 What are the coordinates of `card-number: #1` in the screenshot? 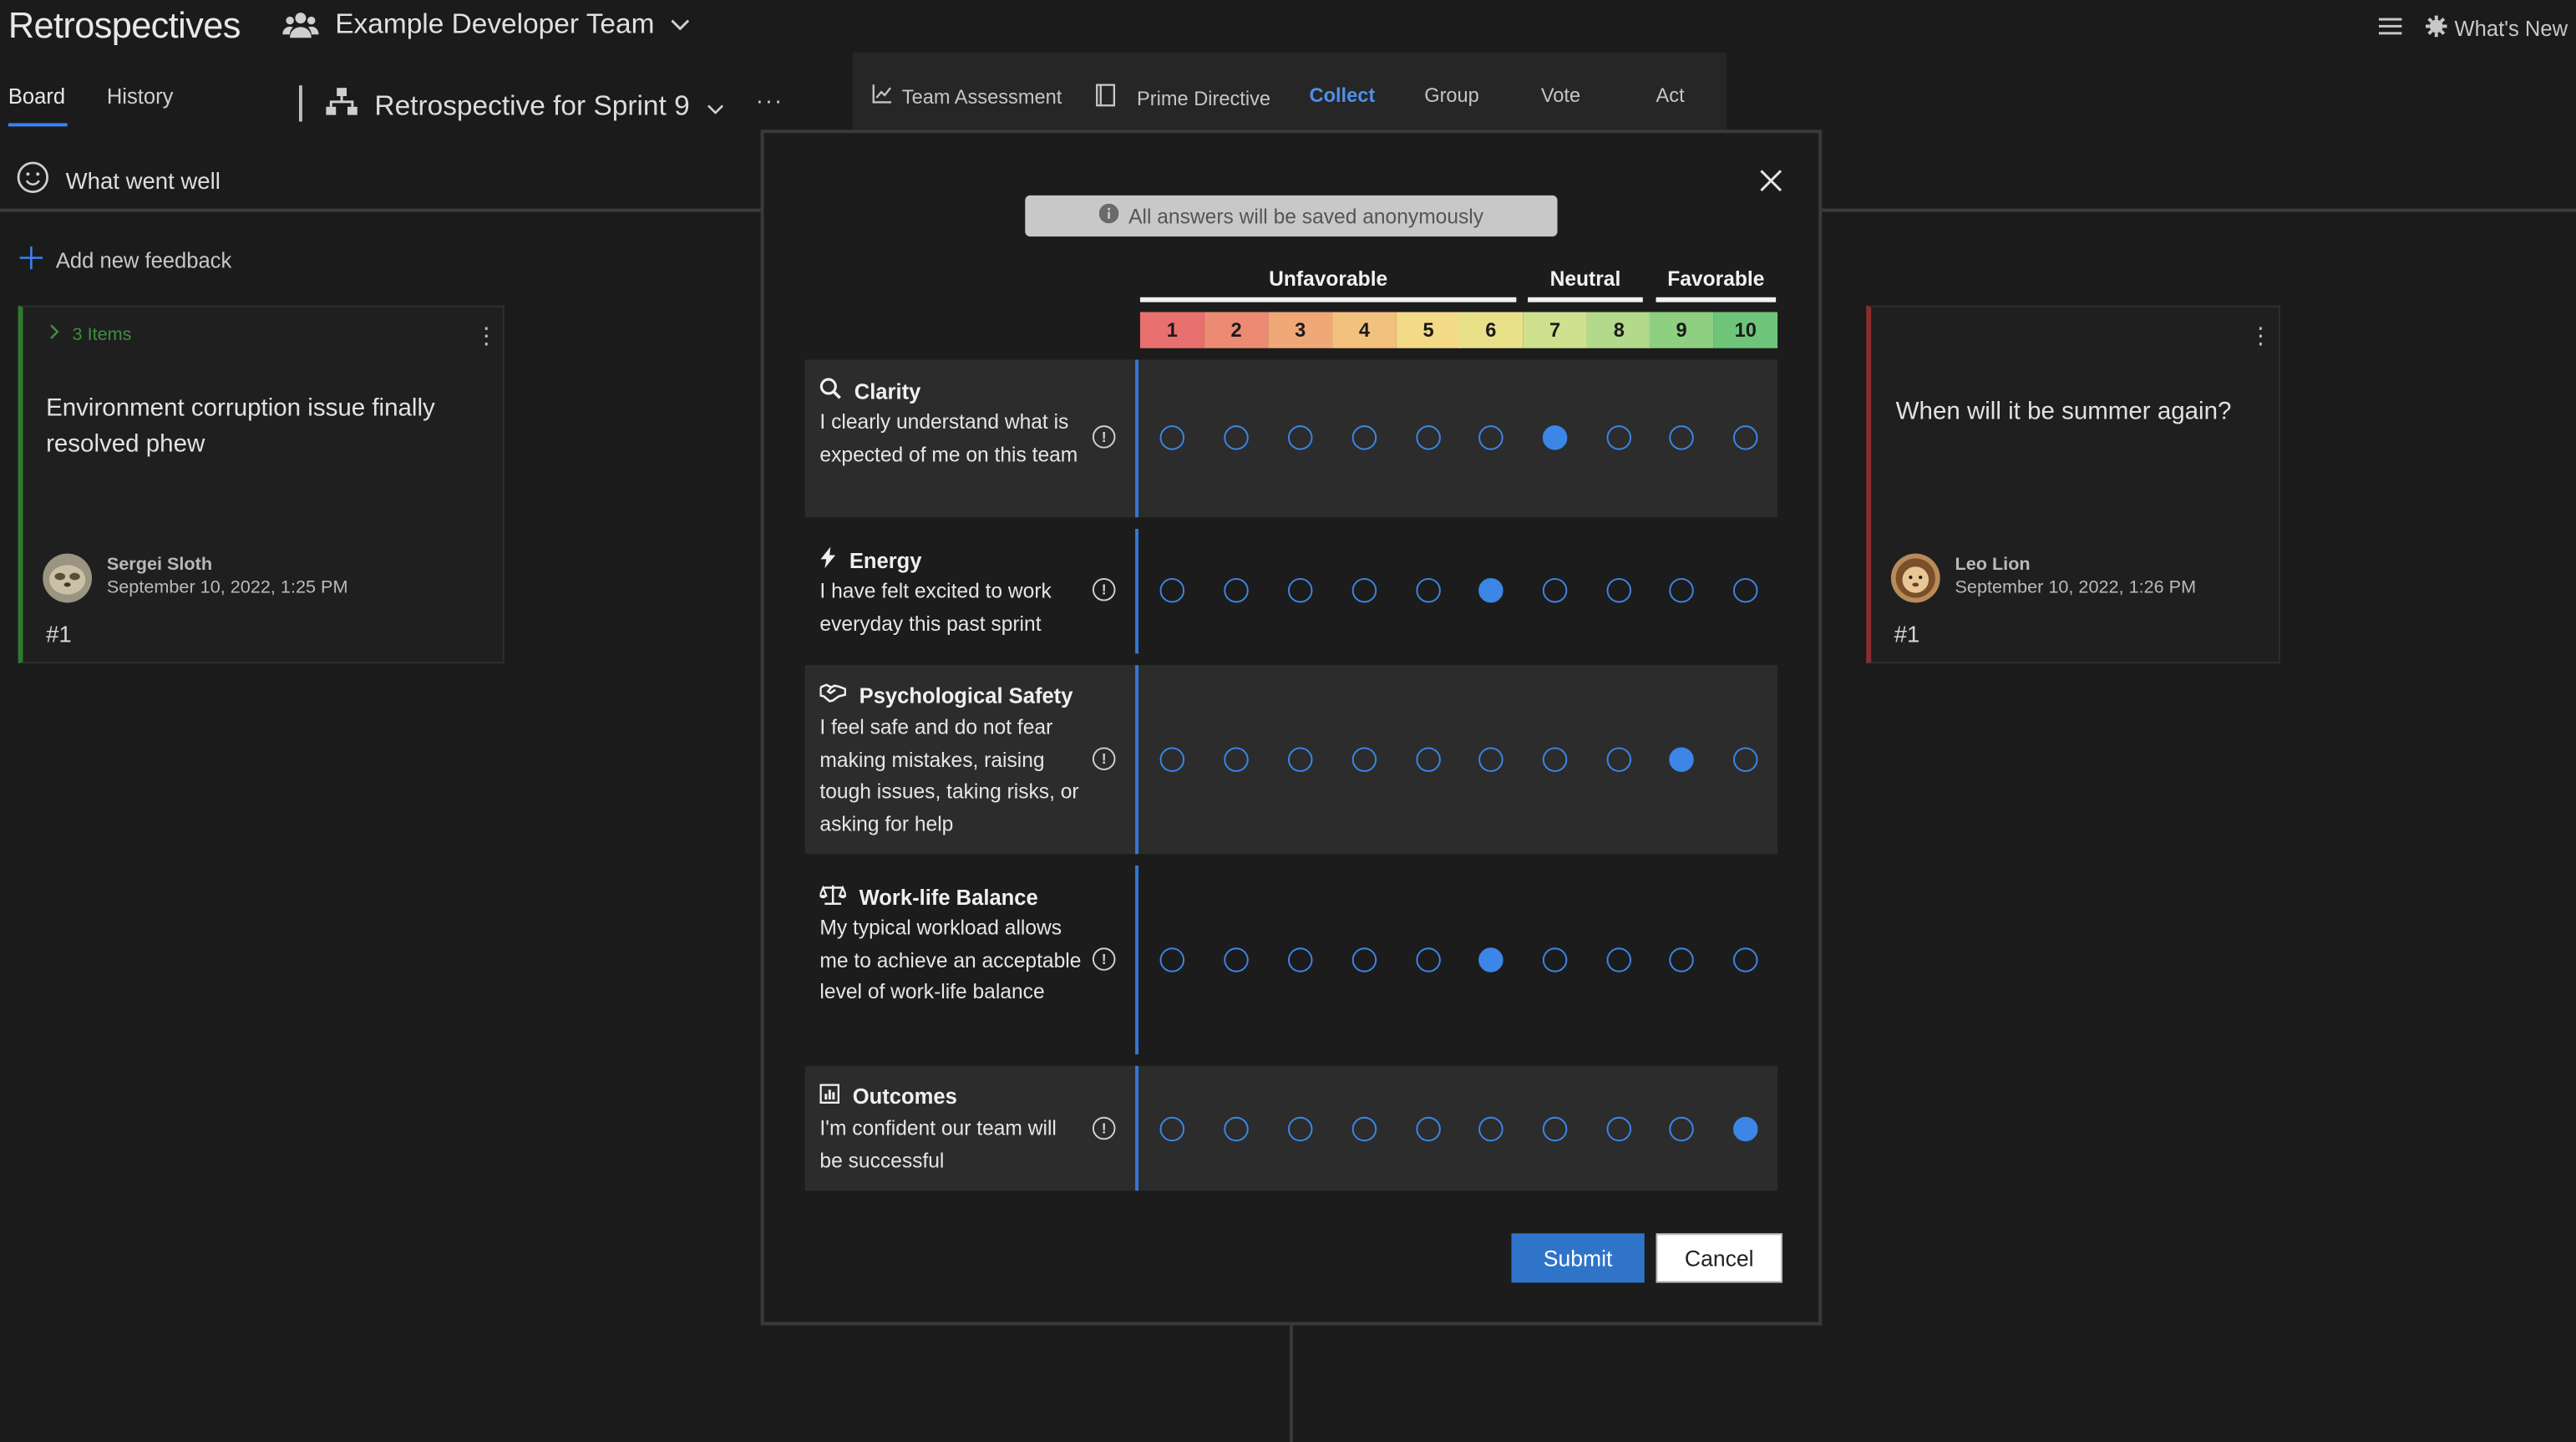 It's located at (59, 634).